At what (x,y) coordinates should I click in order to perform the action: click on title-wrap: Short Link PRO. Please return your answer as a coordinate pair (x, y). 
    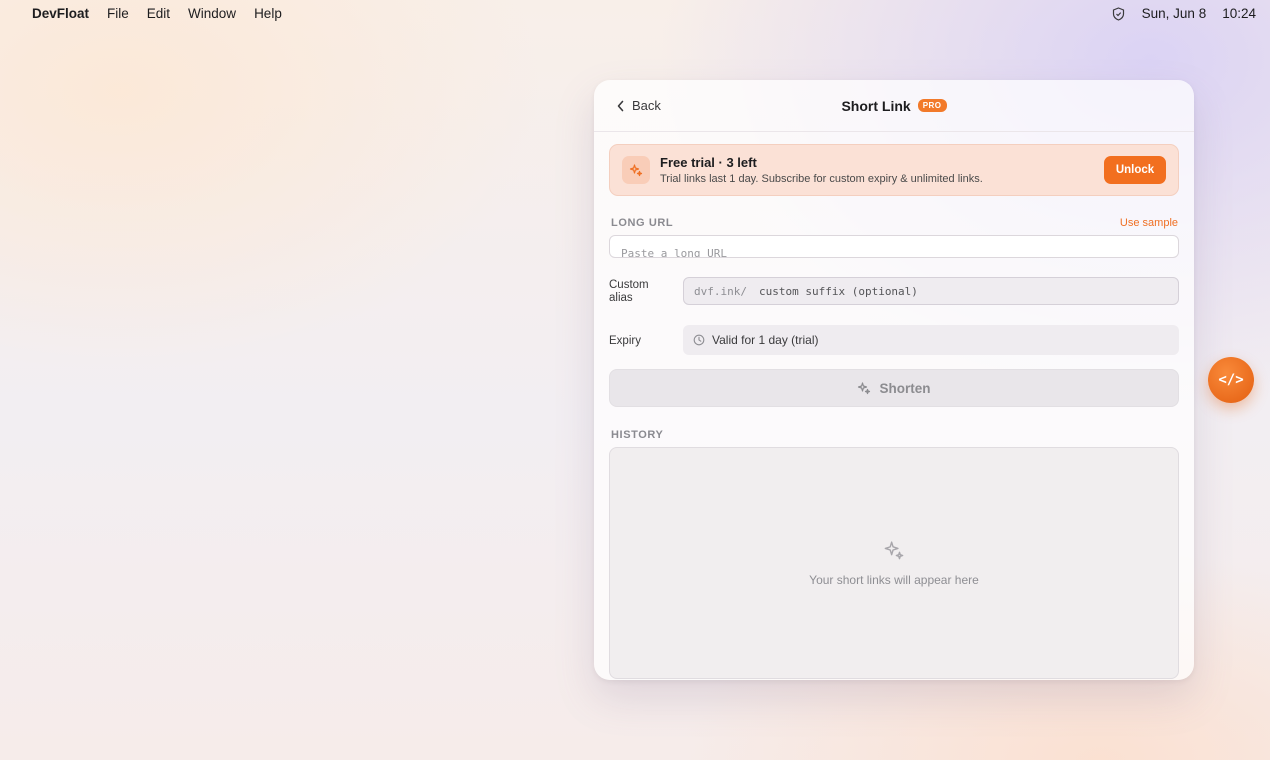
    Looking at the image, I should click on (894, 105).